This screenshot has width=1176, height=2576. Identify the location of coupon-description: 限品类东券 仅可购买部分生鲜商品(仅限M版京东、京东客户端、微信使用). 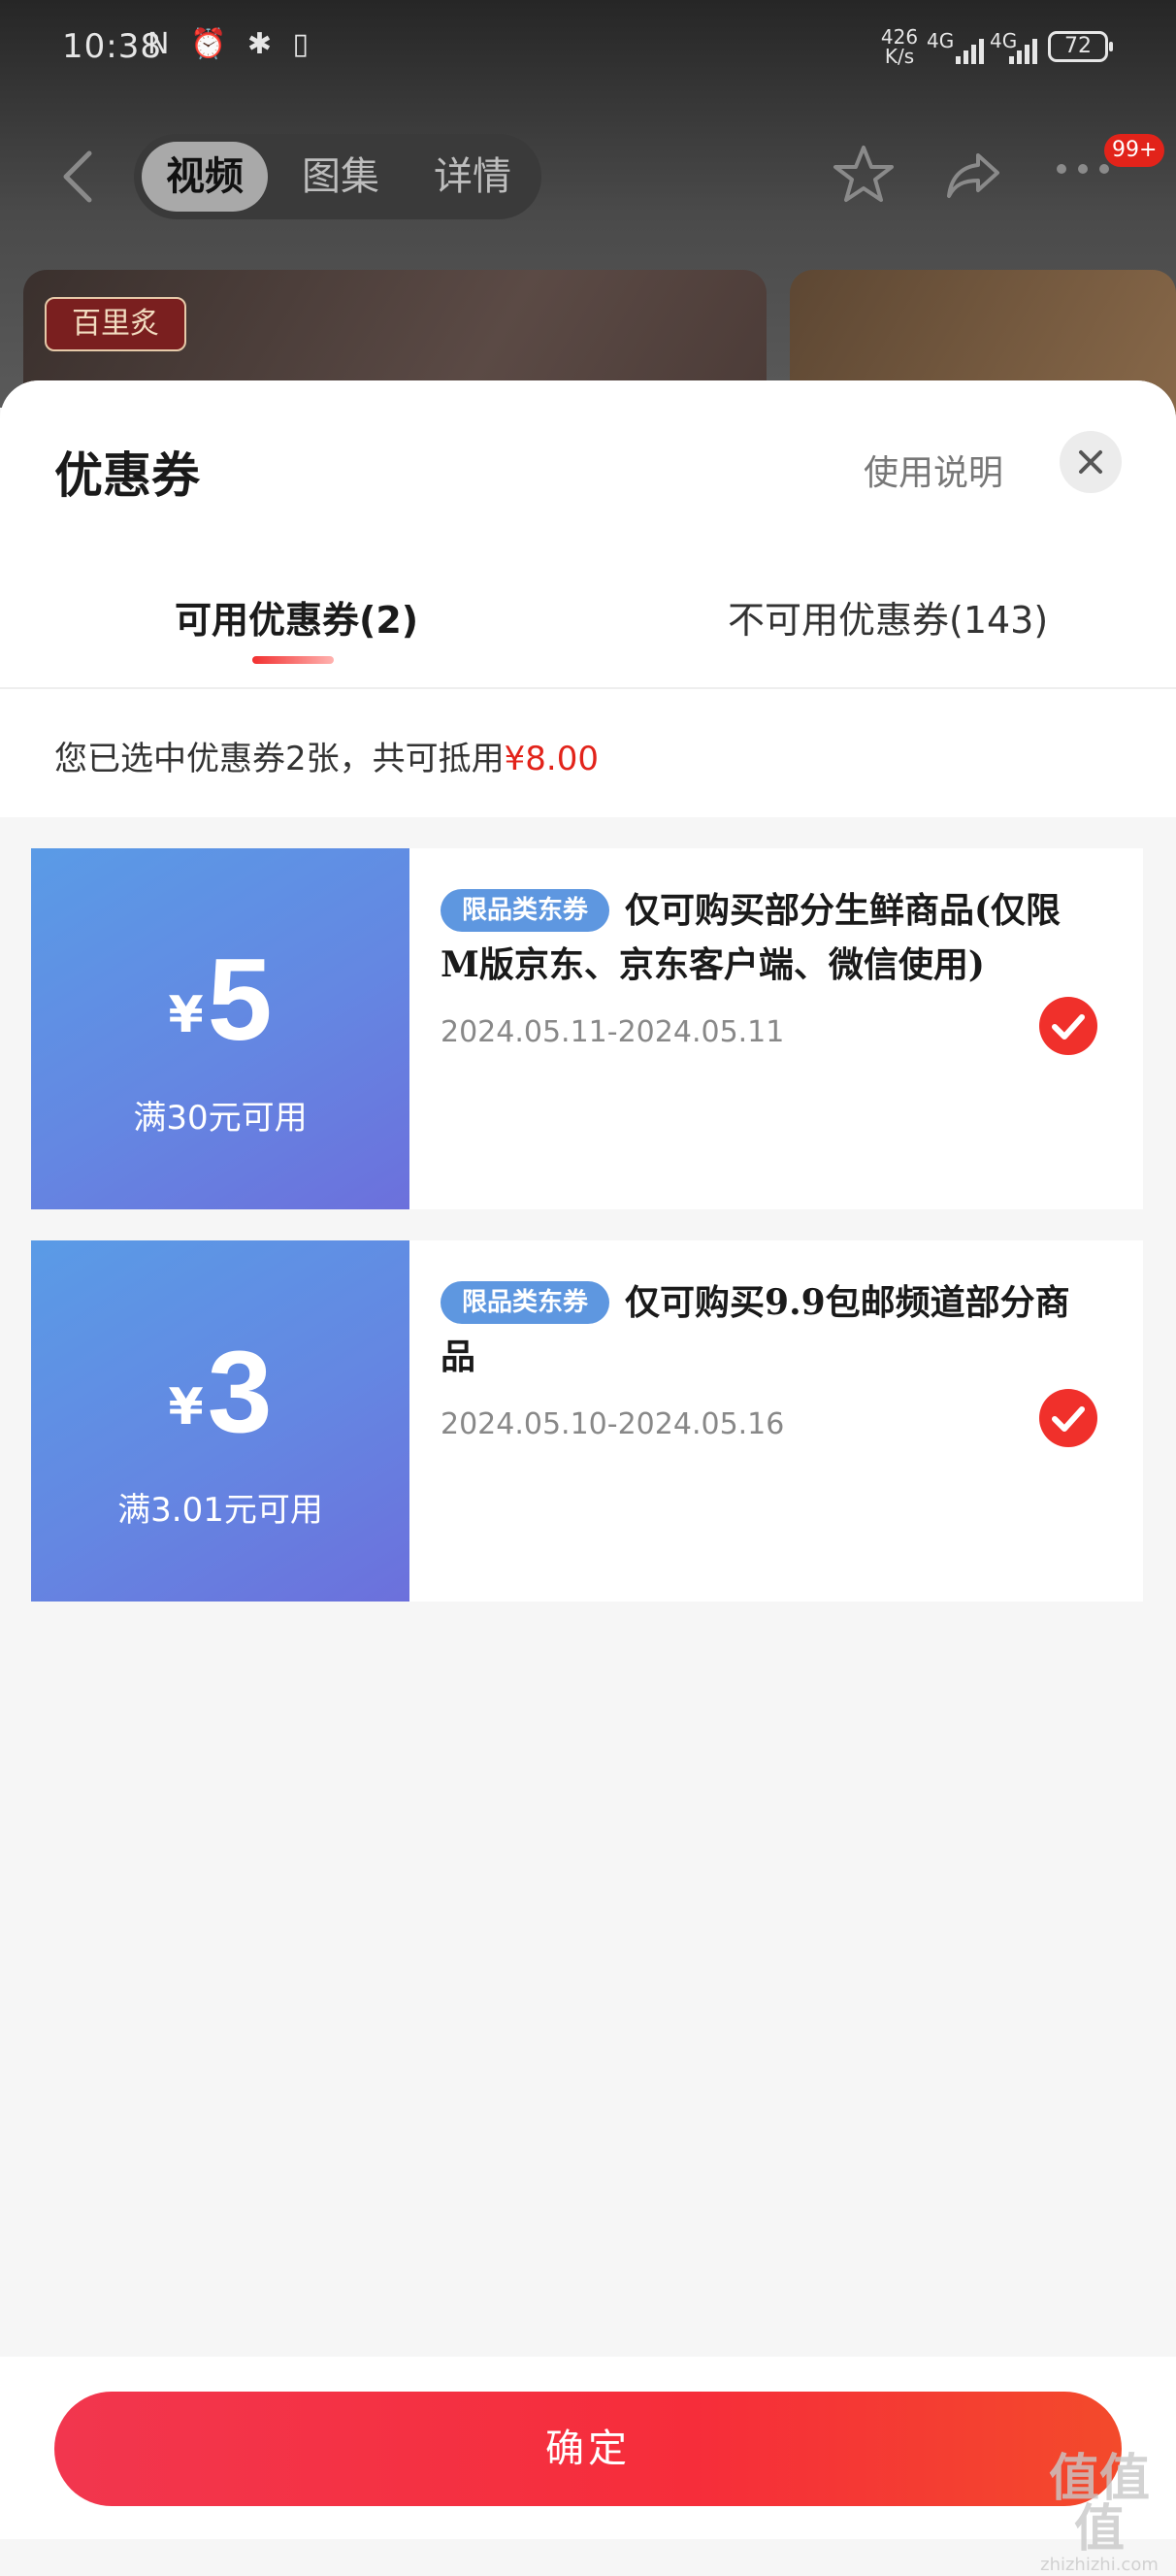
(761, 937).